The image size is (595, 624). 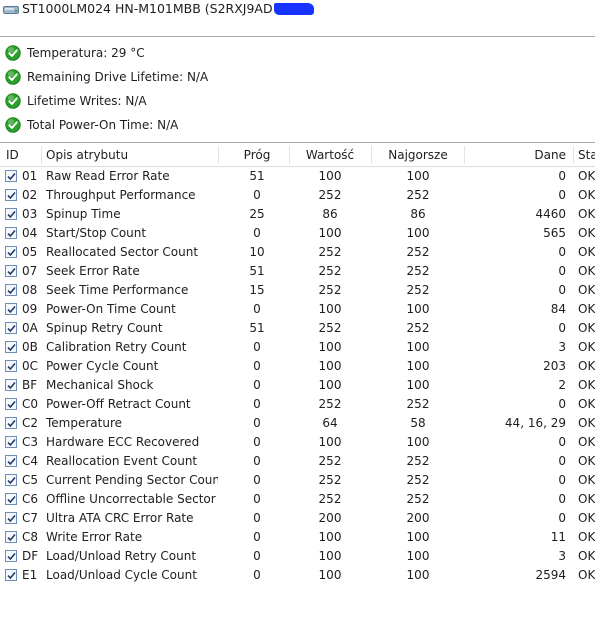 I want to click on table-row: C2 Temperature 0 64 58 44, 16, 29 OK, so click(x=297, y=423).